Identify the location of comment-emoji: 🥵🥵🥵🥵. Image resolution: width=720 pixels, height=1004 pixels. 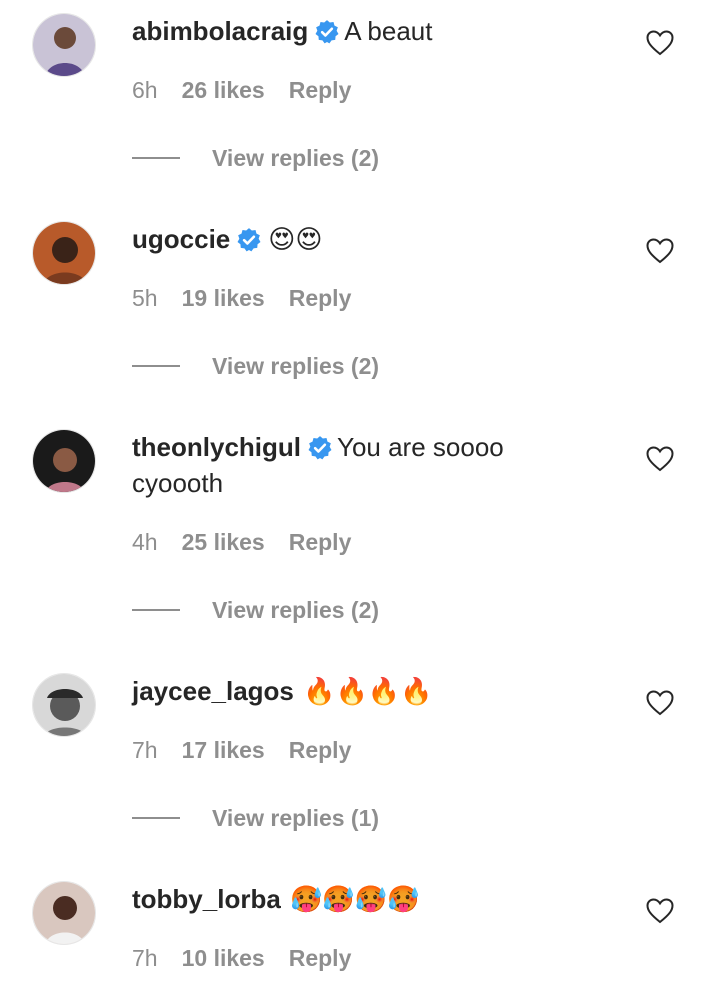
(355, 900).